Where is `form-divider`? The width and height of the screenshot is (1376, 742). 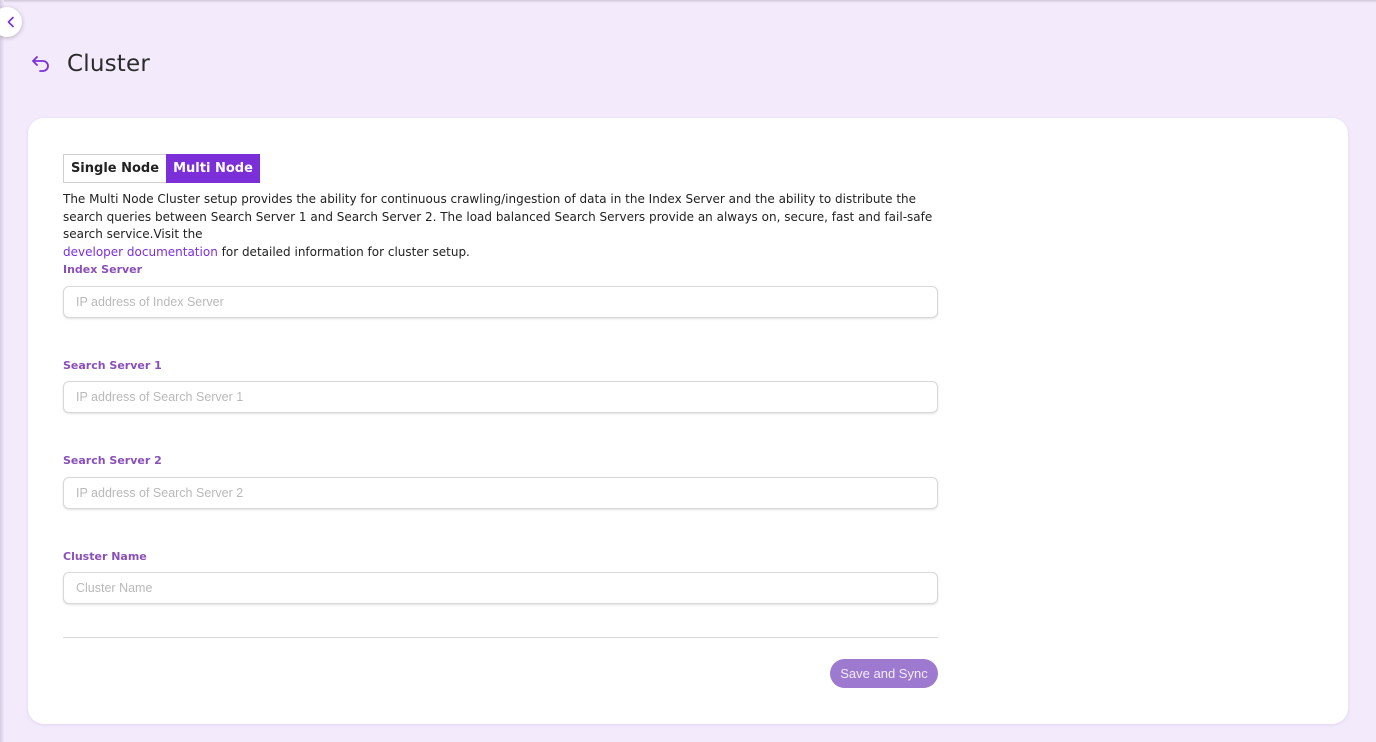
form-divider is located at coordinates (500, 637).